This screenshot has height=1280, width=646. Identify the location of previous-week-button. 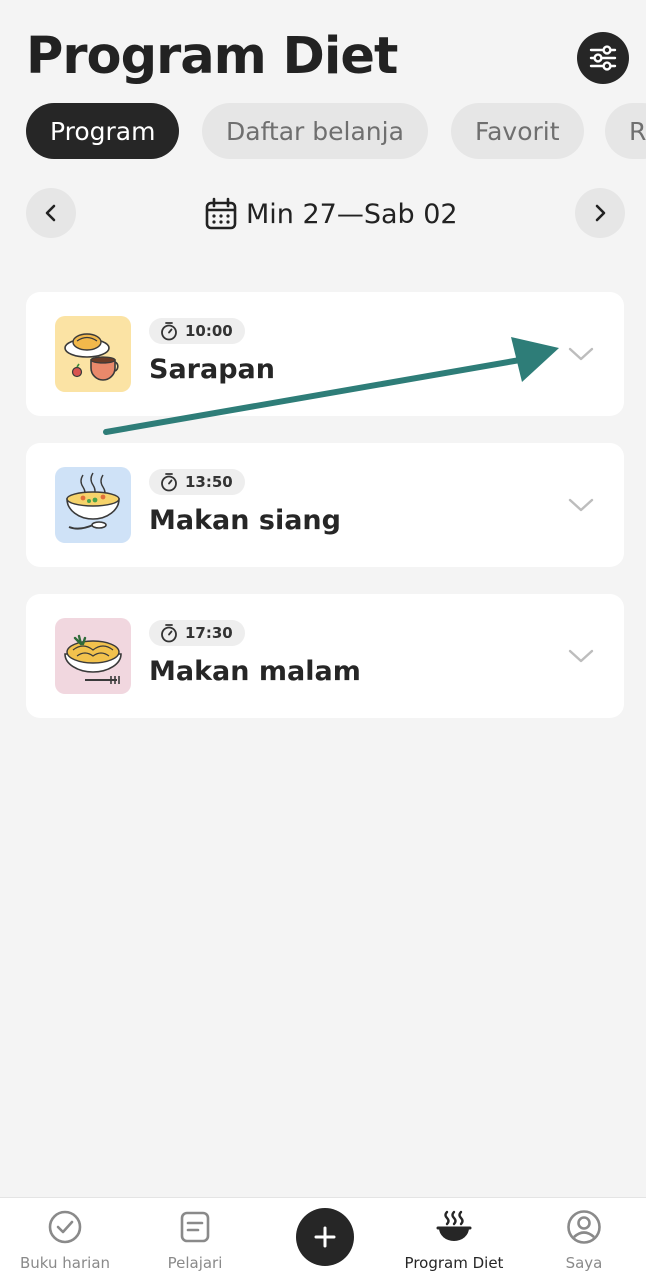
(51, 213).